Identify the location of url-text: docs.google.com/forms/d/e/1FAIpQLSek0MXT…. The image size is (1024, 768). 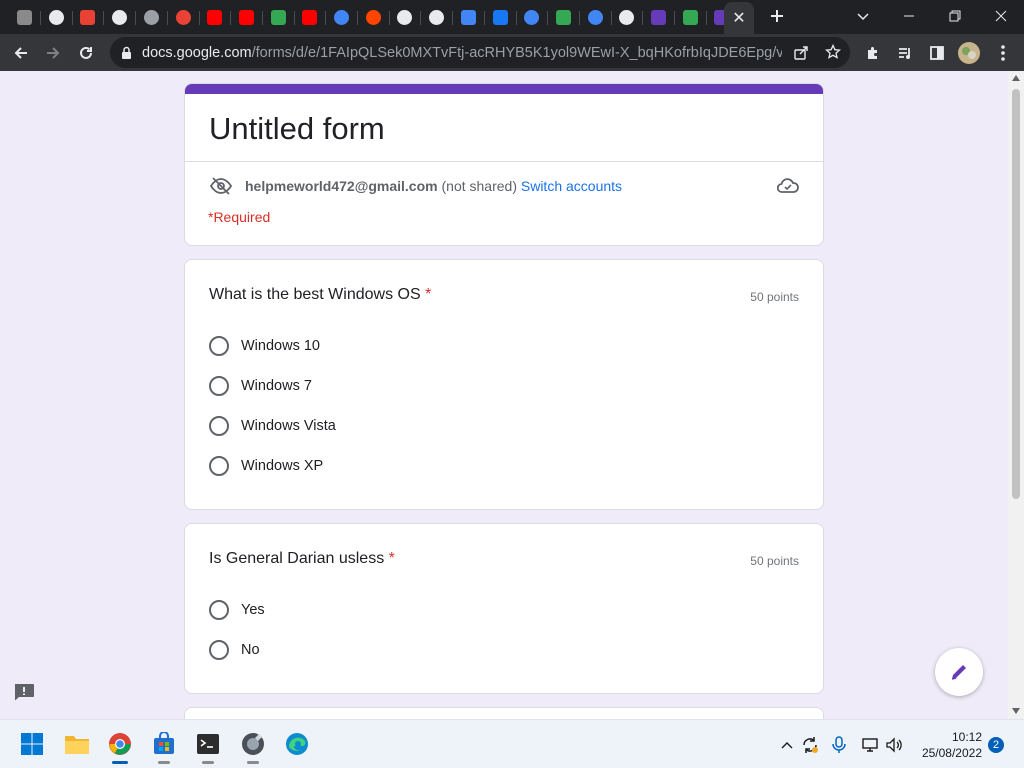
(462, 53).